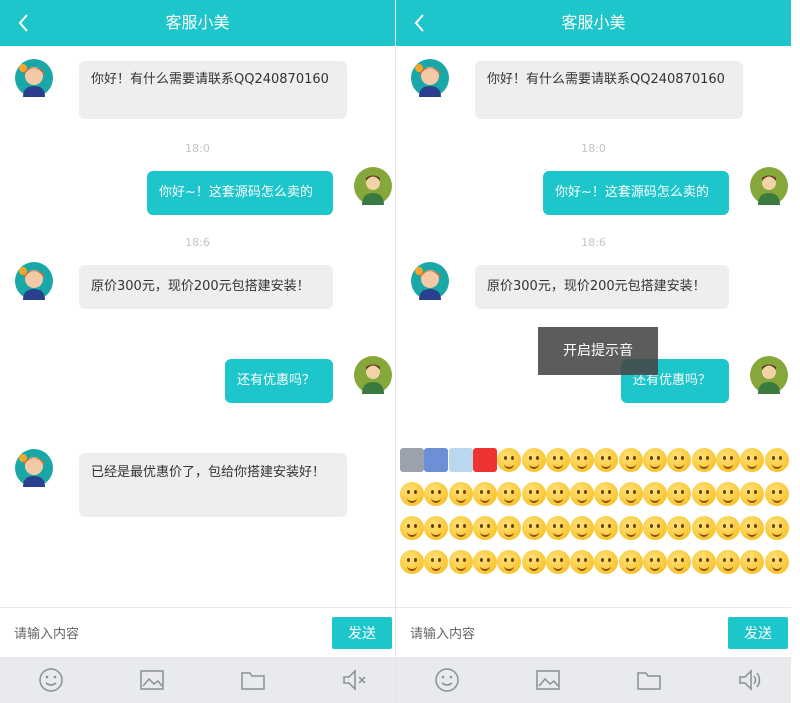  I want to click on message-bubble-outgoing: 你好~！这套源码怎么卖的, so click(636, 193).